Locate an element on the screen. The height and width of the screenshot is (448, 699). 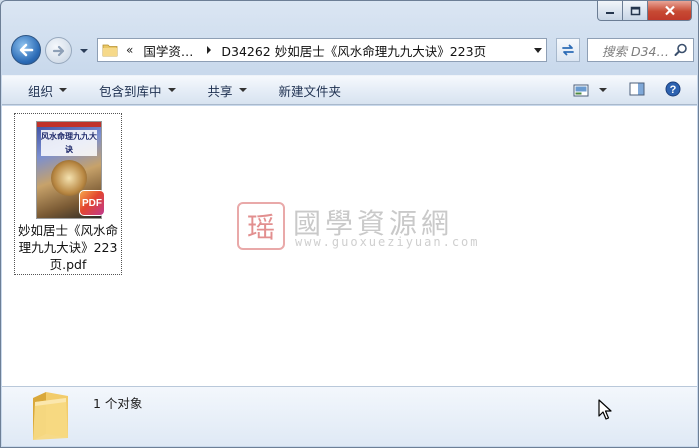
help-button: ? is located at coordinates (673, 90).